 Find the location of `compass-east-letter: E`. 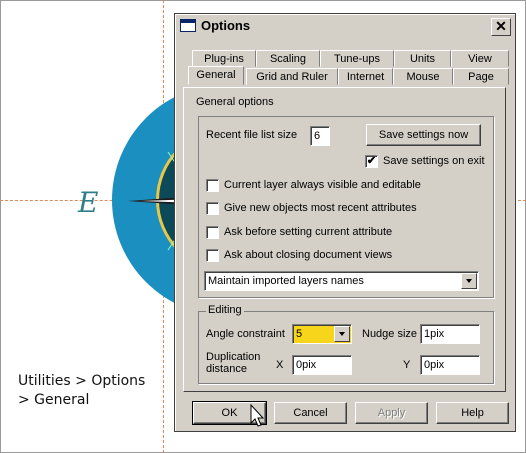

compass-east-letter: E is located at coordinates (88, 202).